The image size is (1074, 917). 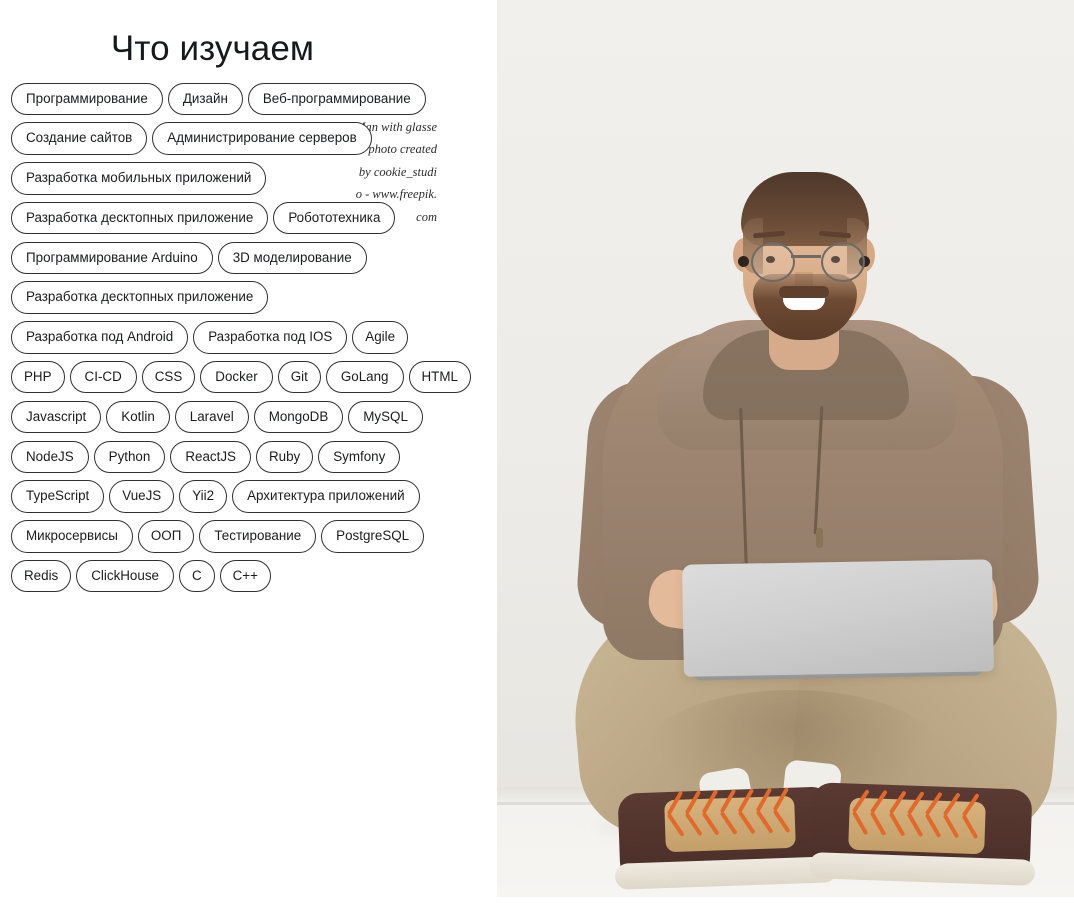 What do you see at coordinates (804, 292) in the screenshot?
I see `mustache` at bounding box center [804, 292].